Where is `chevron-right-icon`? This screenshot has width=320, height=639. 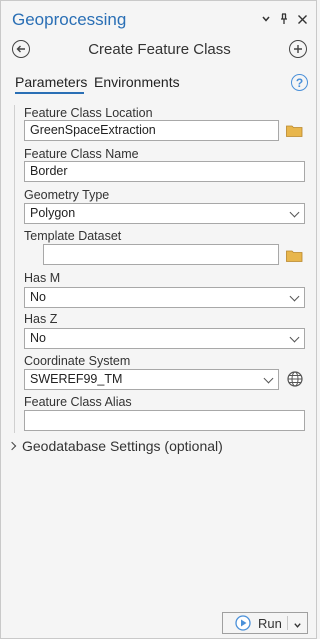 chevron-right-icon is located at coordinates (12, 446).